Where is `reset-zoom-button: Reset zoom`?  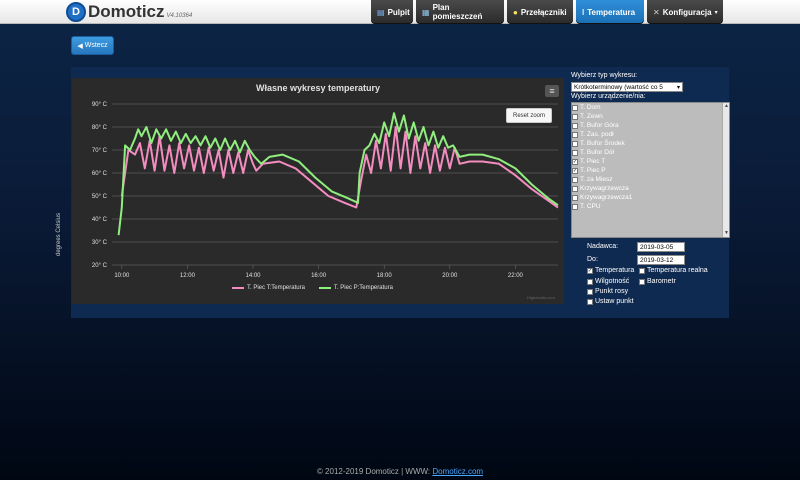
reset-zoom-button: Reset zoom is located at coordinates (529, 115).